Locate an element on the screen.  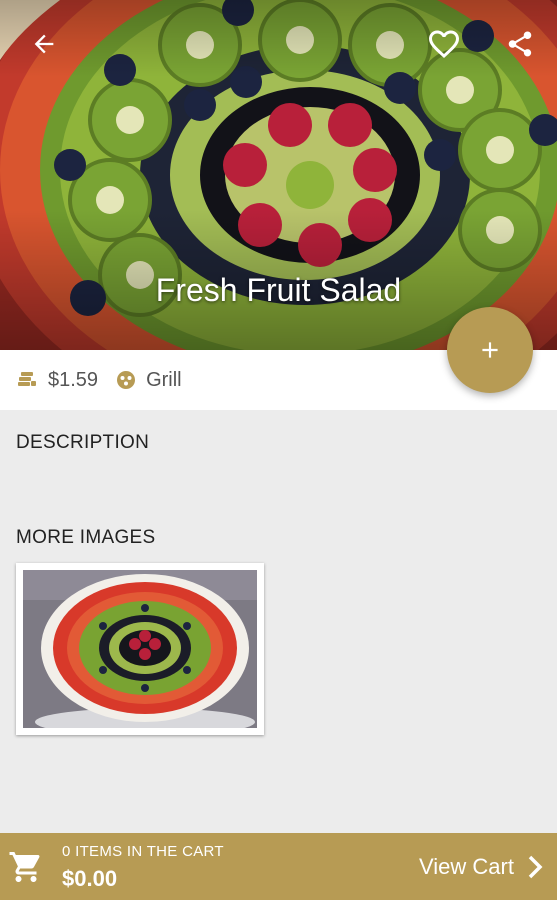
share-icon is located at coordinates (520, 44).